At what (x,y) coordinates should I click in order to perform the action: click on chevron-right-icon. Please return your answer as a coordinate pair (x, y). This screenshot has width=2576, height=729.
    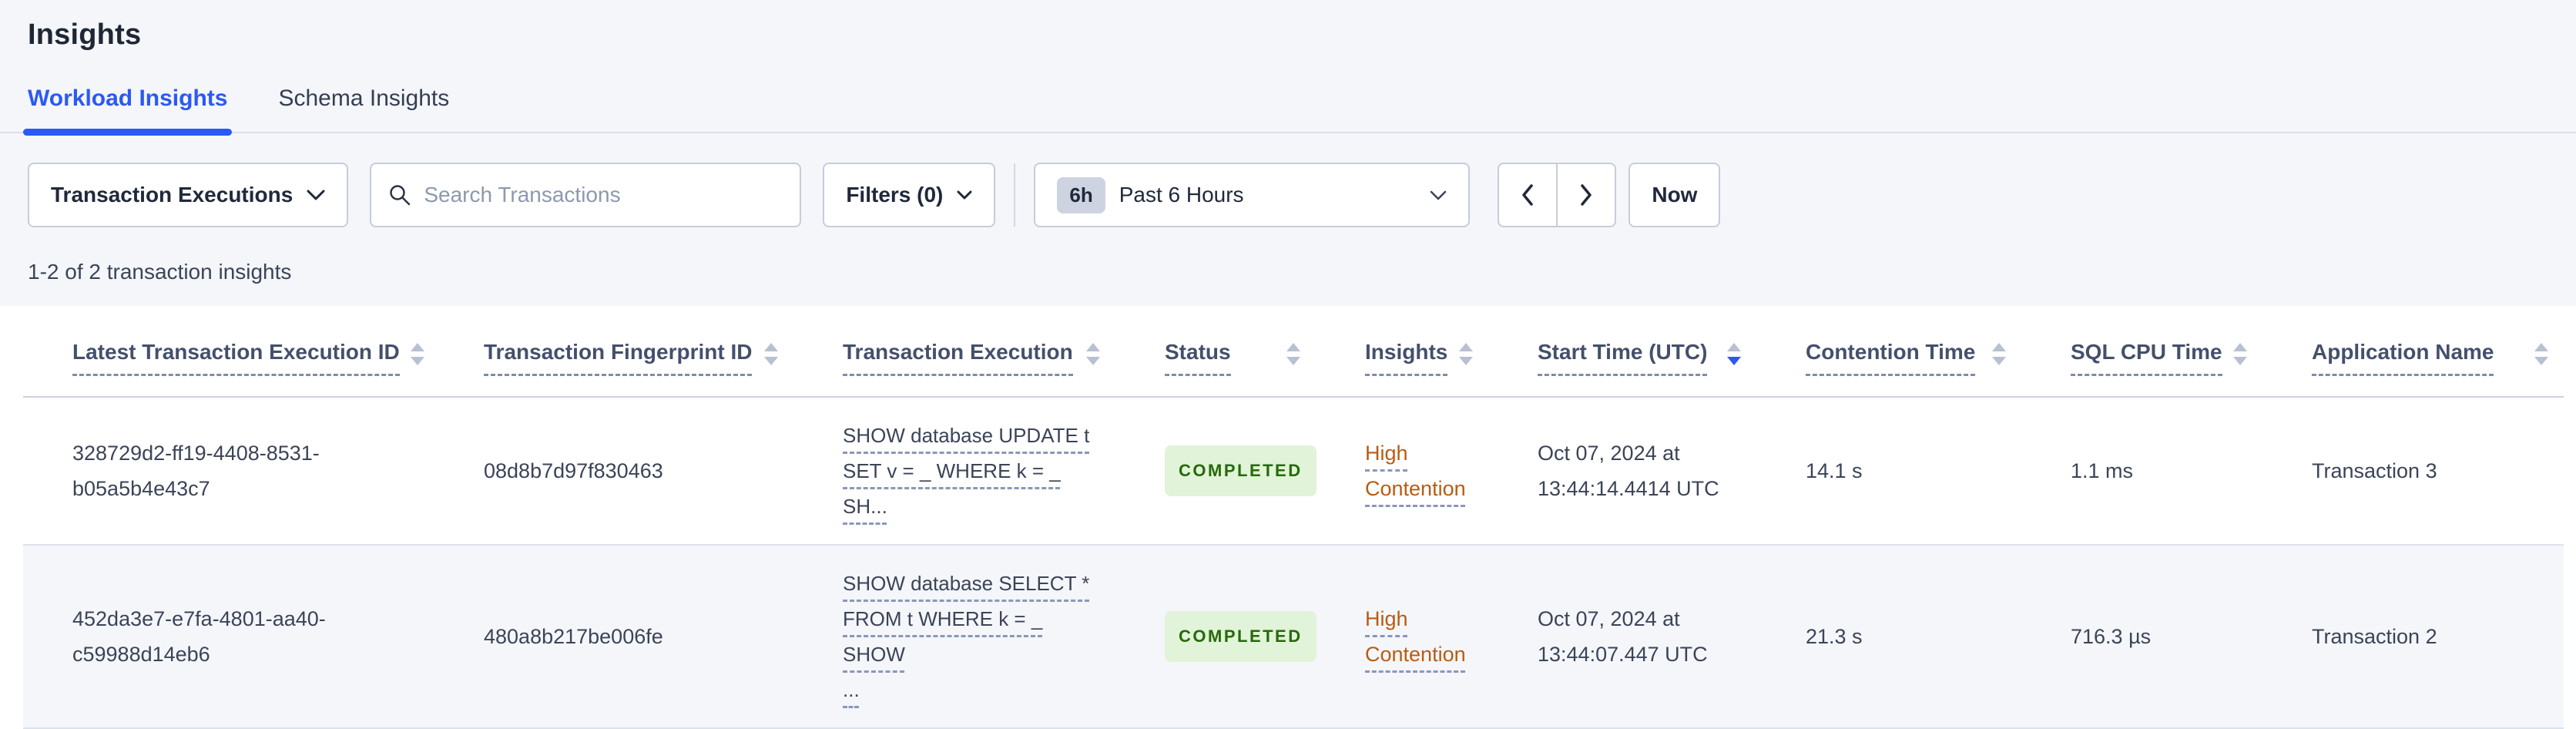
    Looking at the image, I should click on (1586, 195).